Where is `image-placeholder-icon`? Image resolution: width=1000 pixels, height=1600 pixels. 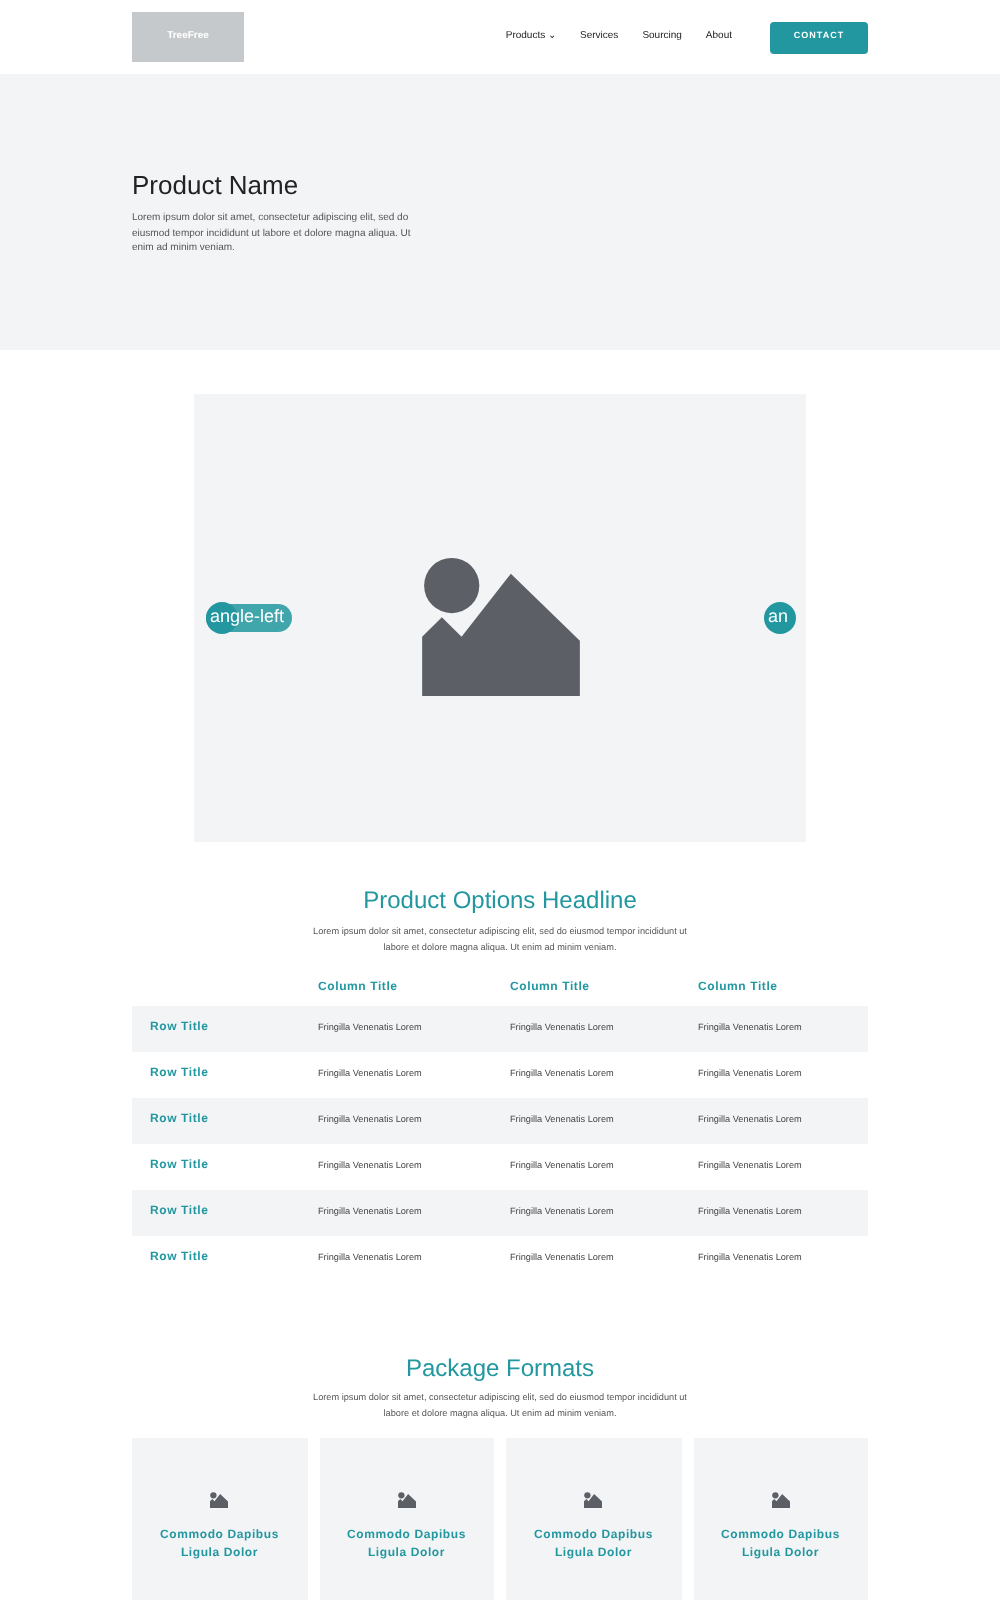 image-placeholder-icon is located at coordinates (500, 626).